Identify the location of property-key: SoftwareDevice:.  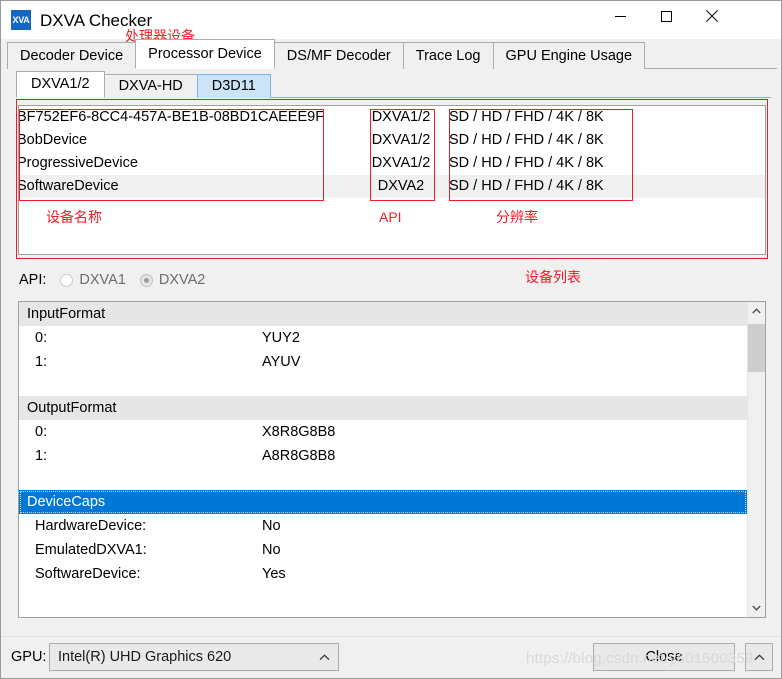
(88, 574).